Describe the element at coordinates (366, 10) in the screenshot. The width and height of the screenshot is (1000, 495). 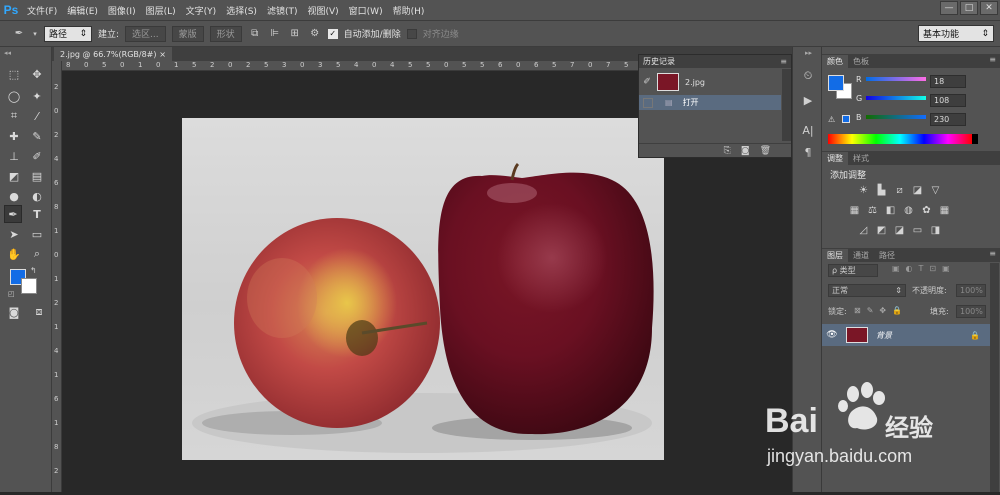
I see `menu-item: 窗口(W)` at that location.